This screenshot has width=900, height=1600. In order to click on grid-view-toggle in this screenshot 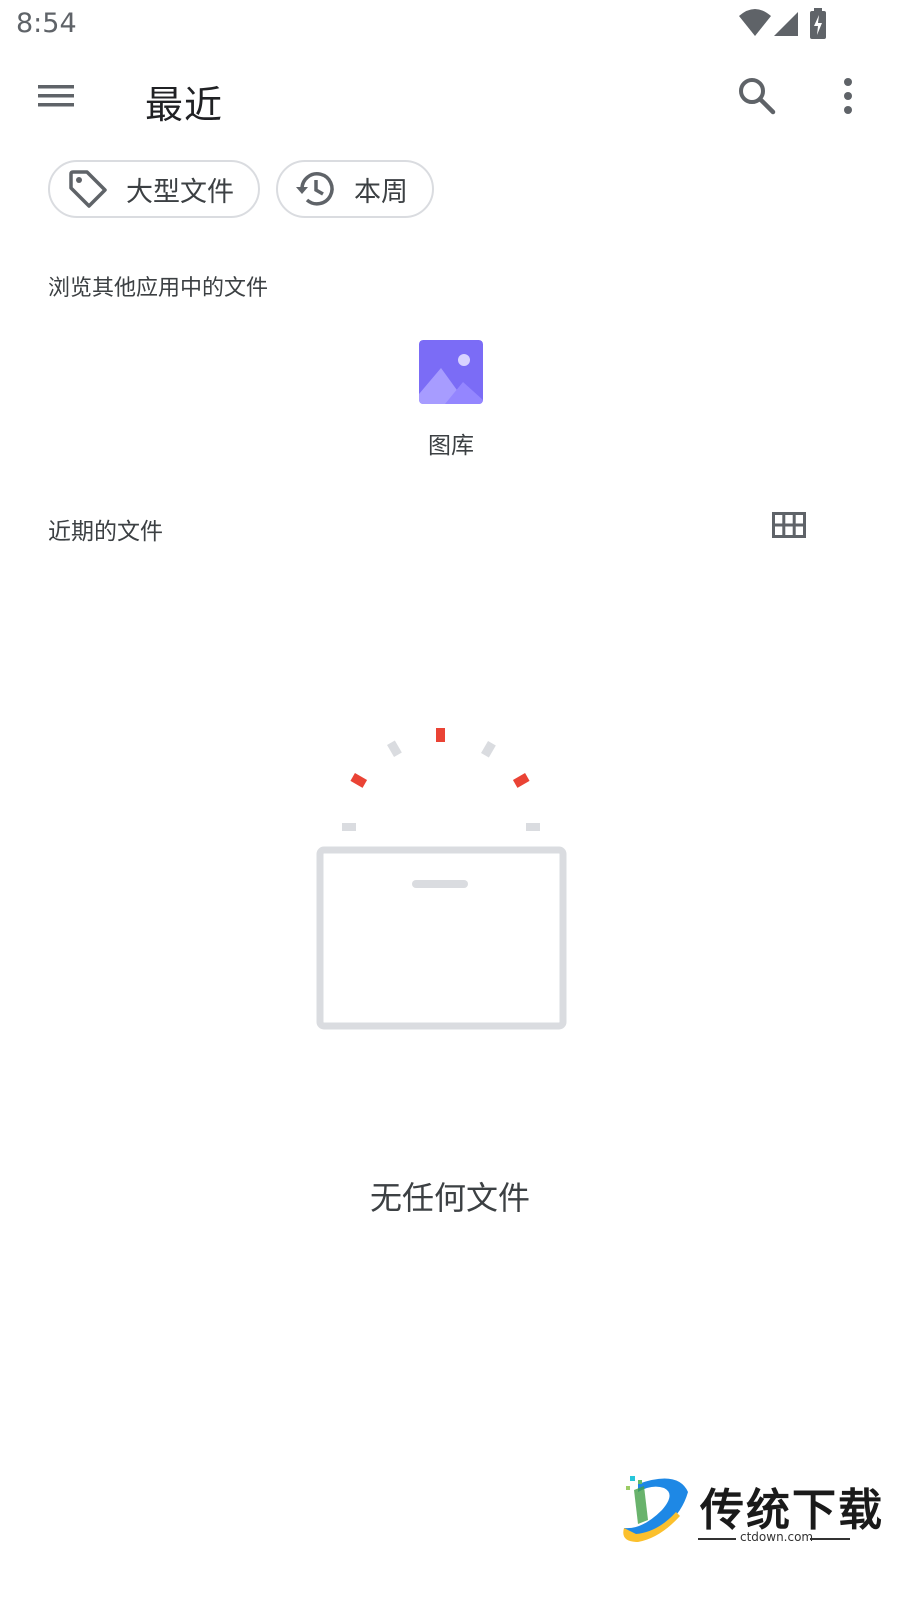, I will do `click(789, 525)`.